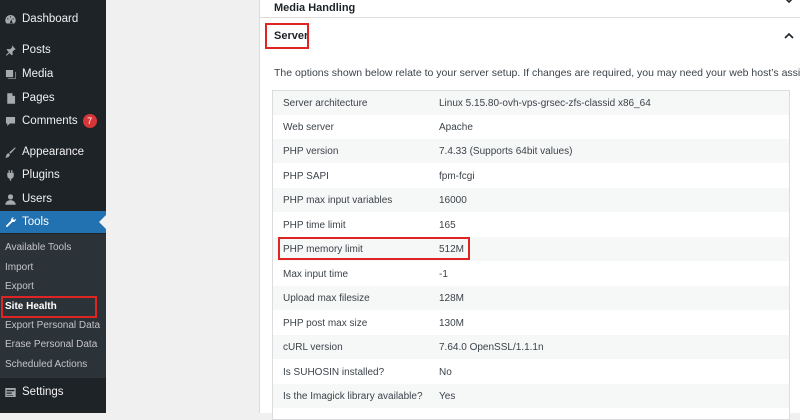  I want to click on brush-icon, so click(10, 152).